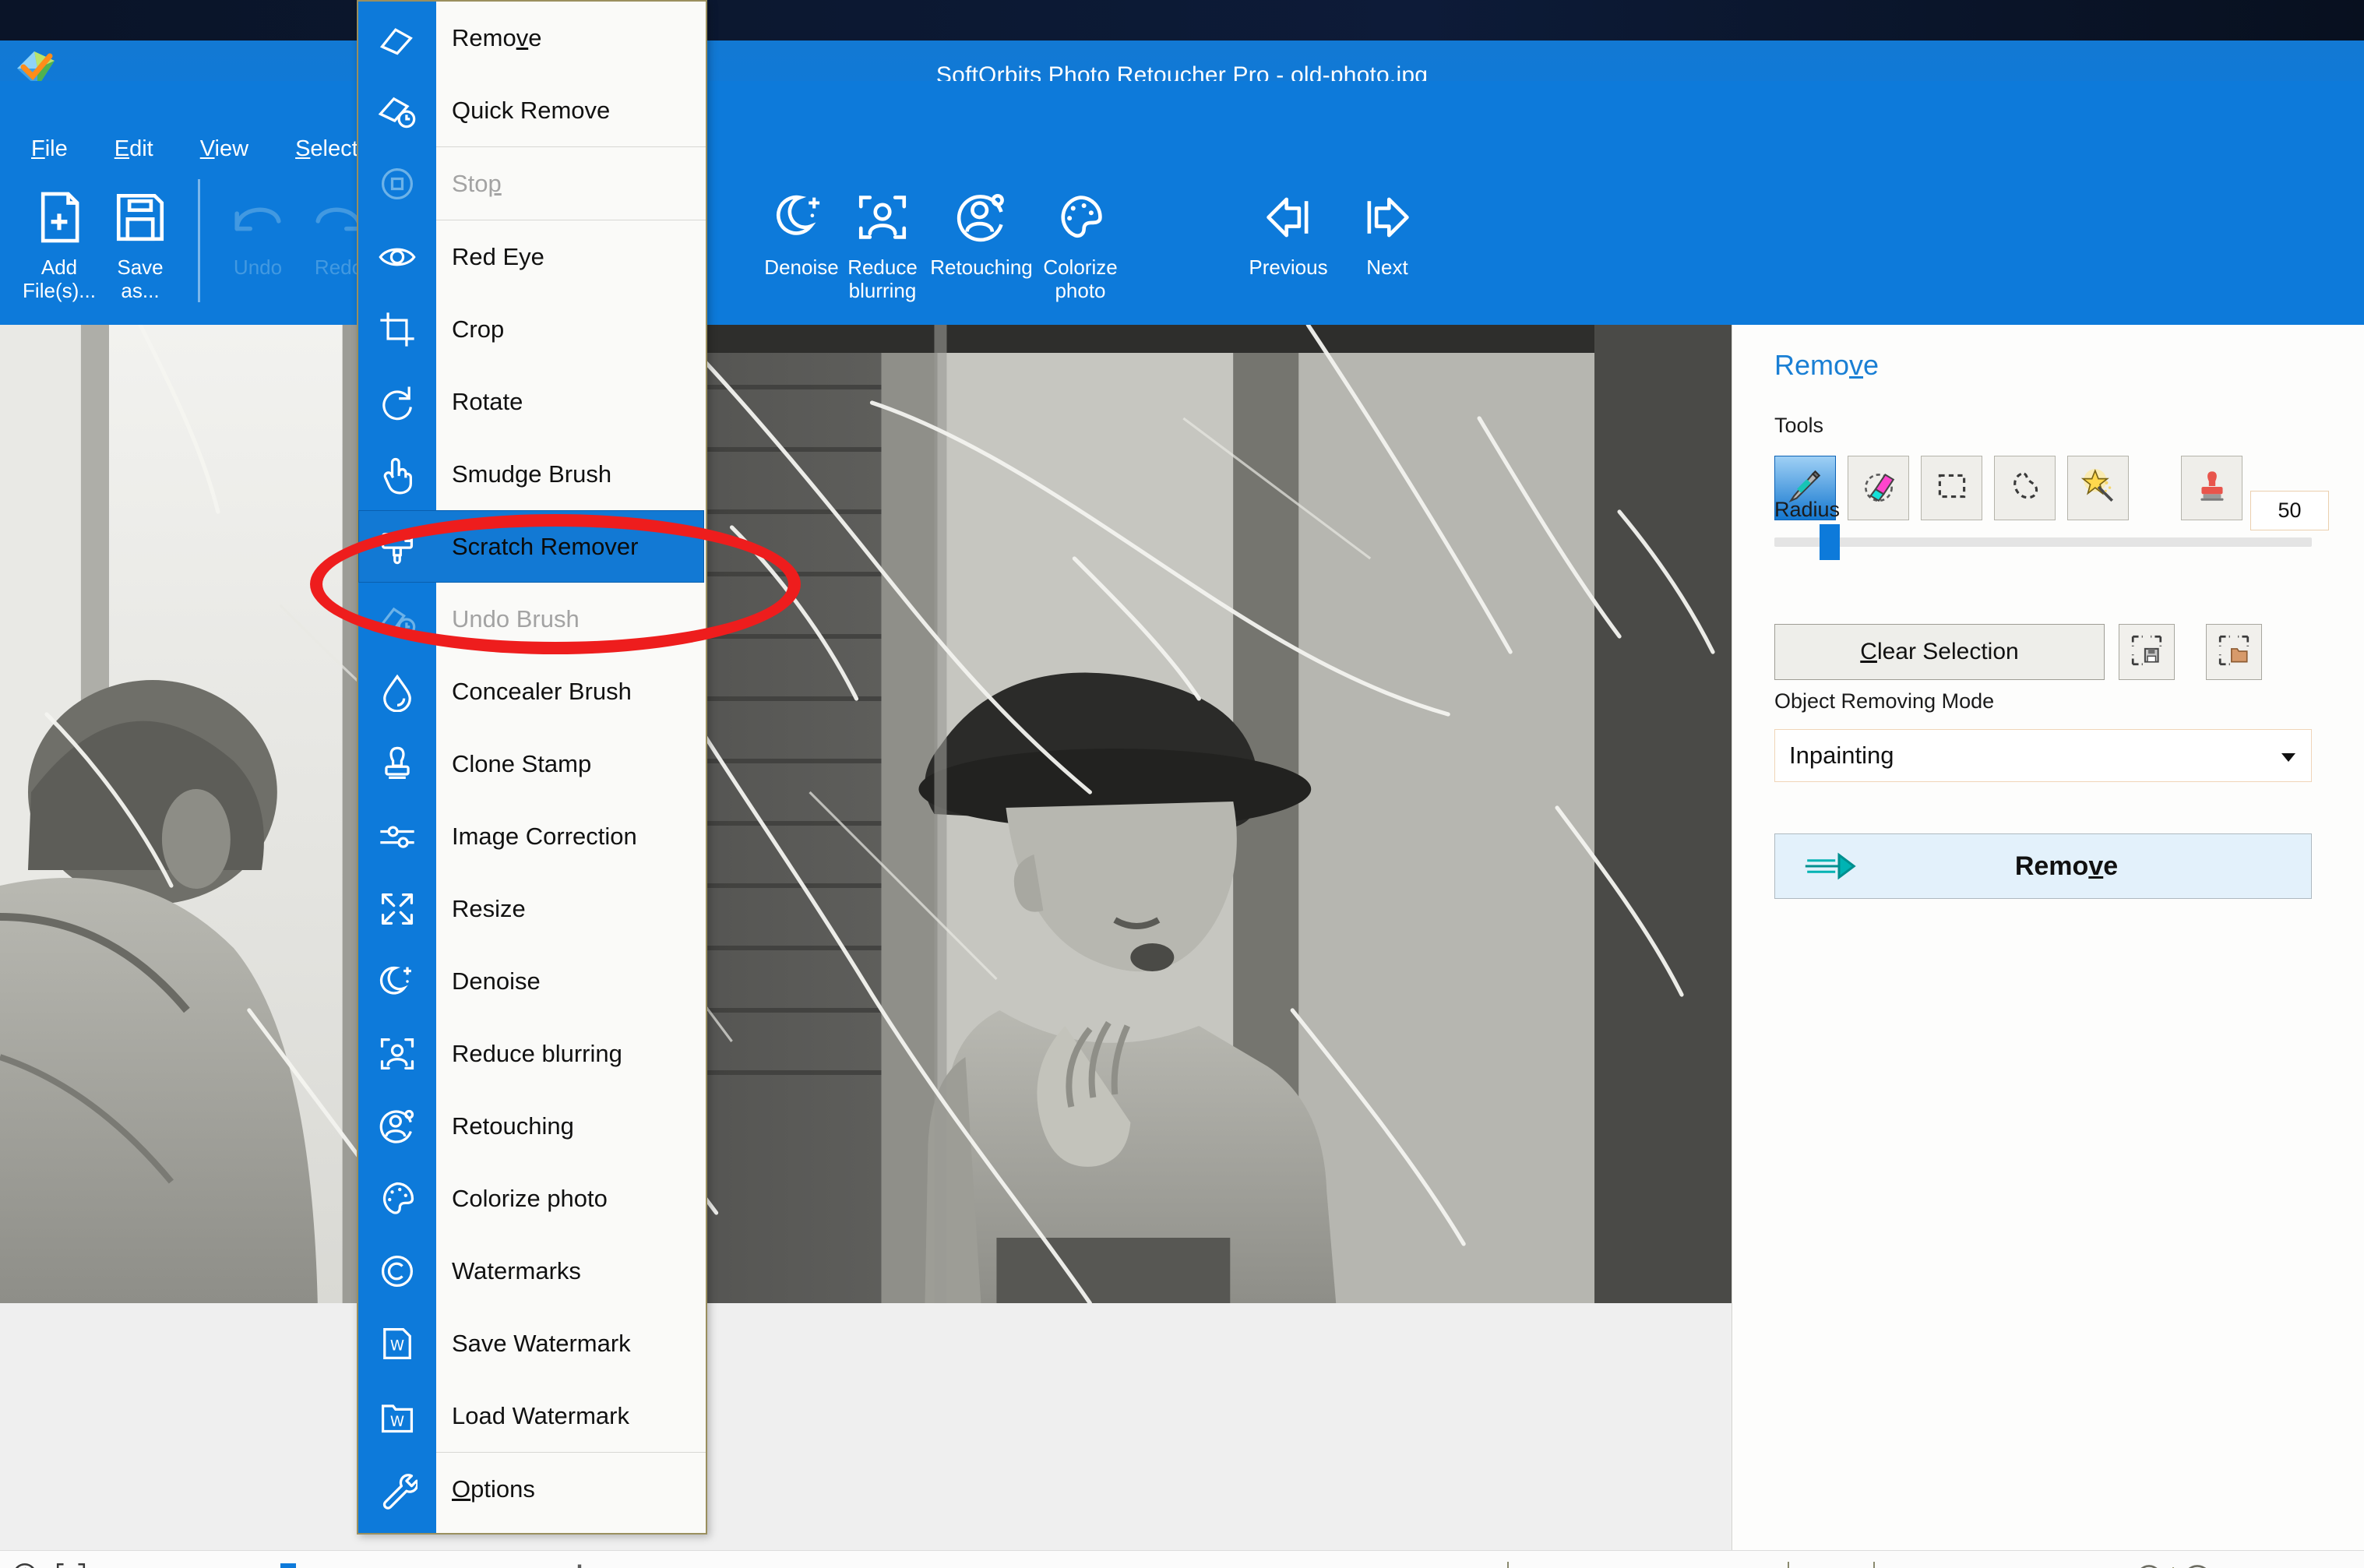  What do you see at coordinates (1080, 249) in the screenshot?
I see `ribbon-colorize-photo-button: Colorize photo` at bounding box center [1080, 249].